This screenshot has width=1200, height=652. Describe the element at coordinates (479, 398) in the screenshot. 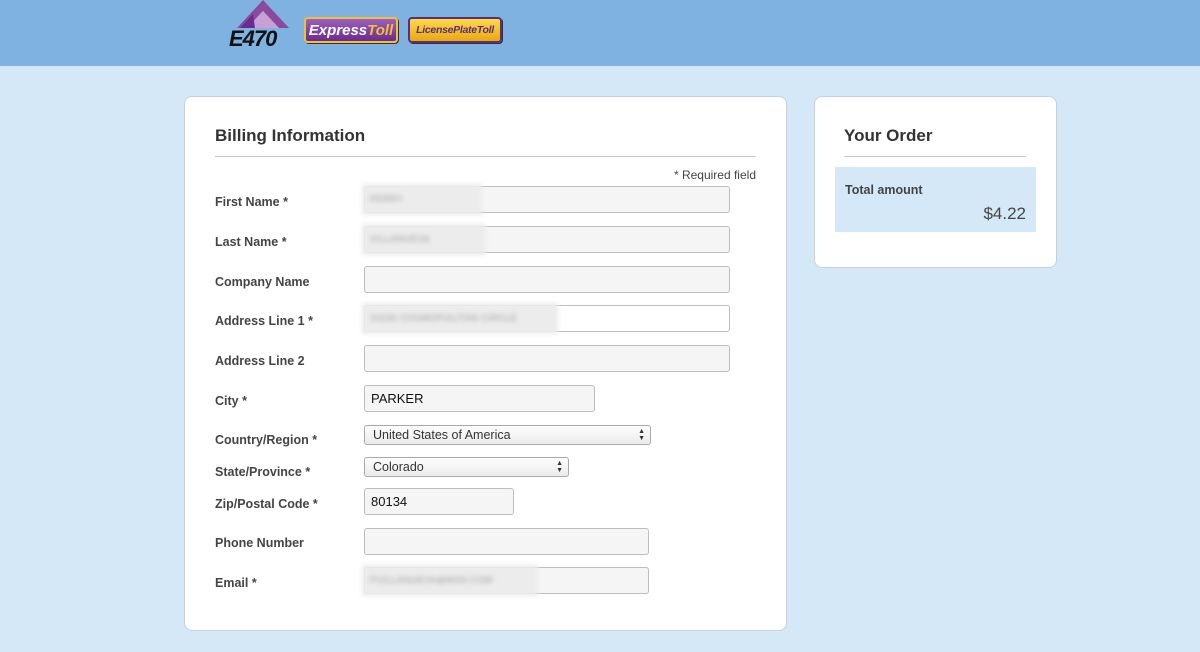

I see `city-input: PARKER` at that location.